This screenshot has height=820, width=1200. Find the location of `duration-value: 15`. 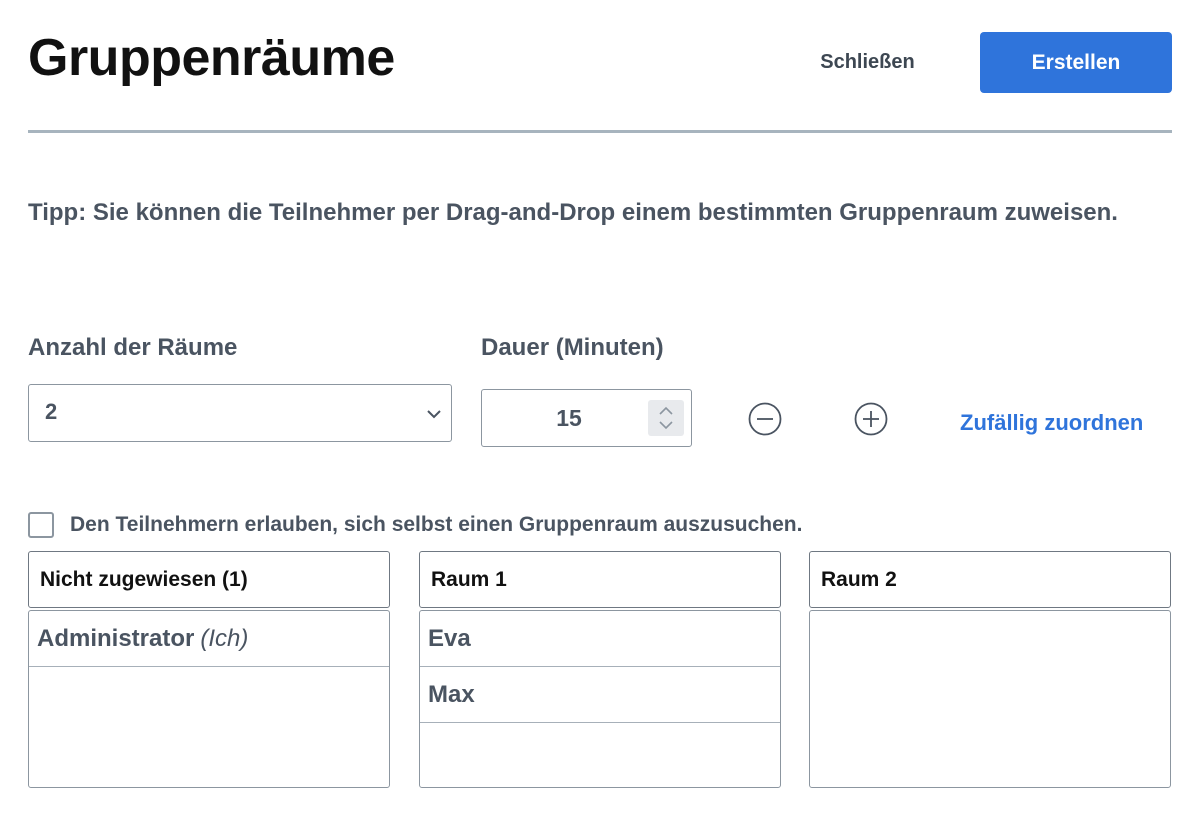

duration-value: 15 is located at coordinates (569, 418).